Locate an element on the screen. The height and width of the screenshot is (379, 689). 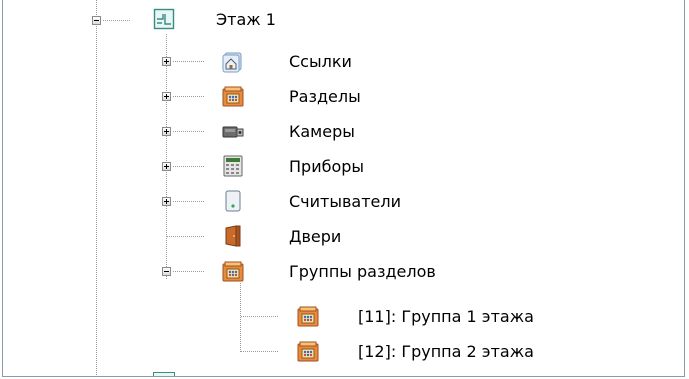
tree-node-label: Камеры is located at coordinates (322, 131).